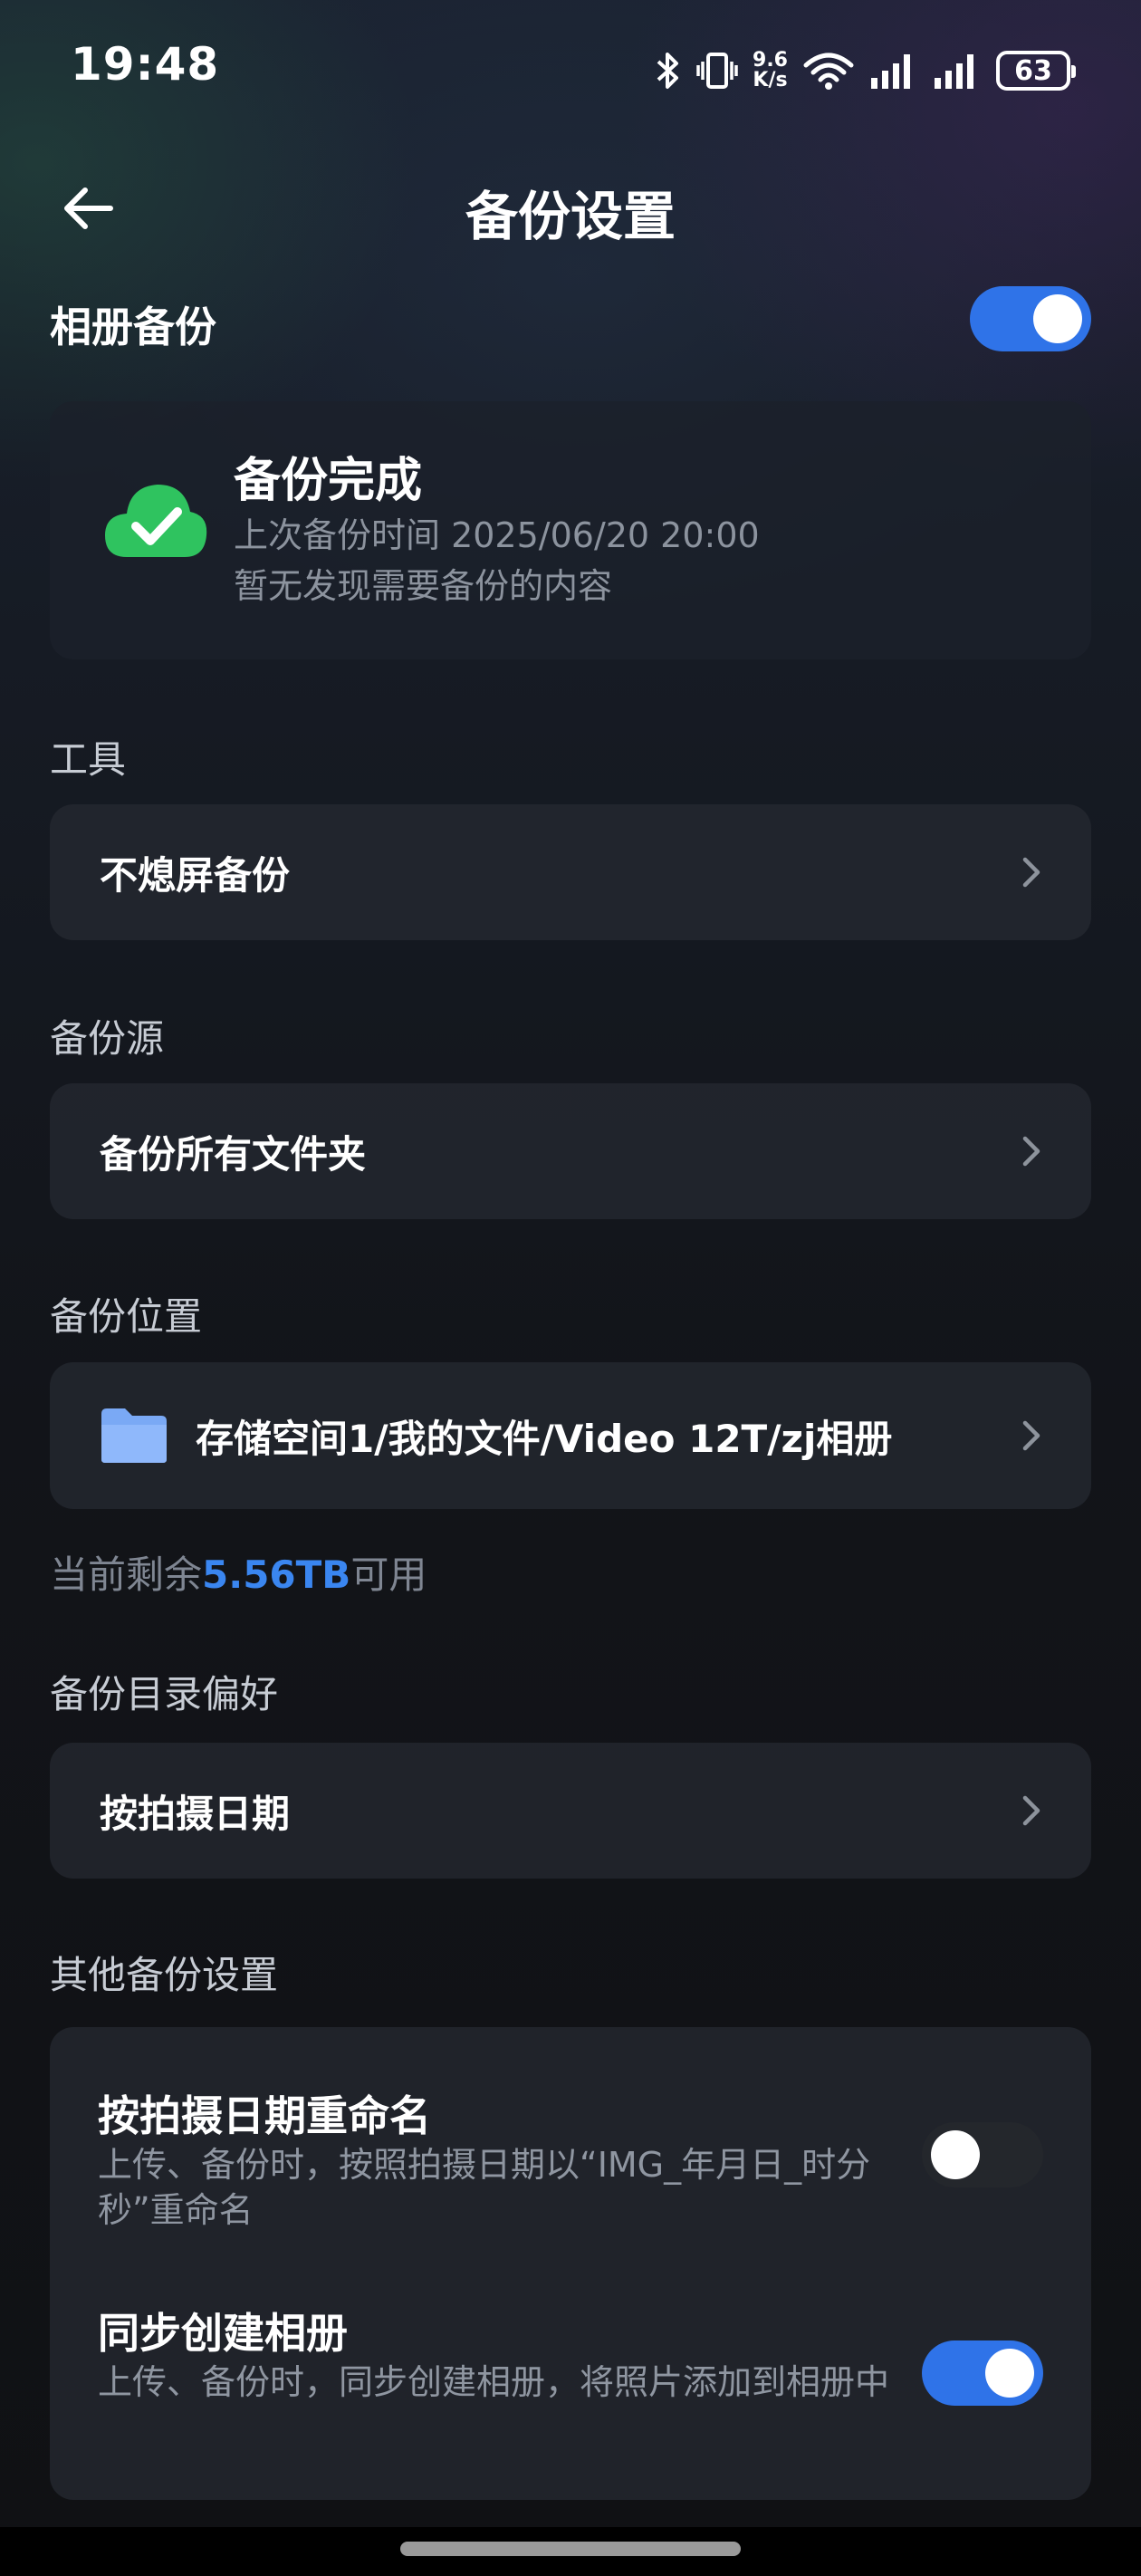  Describe the element at coordinates (156, 521) in the screenshot. I see `cloud-check-icon` at that location.